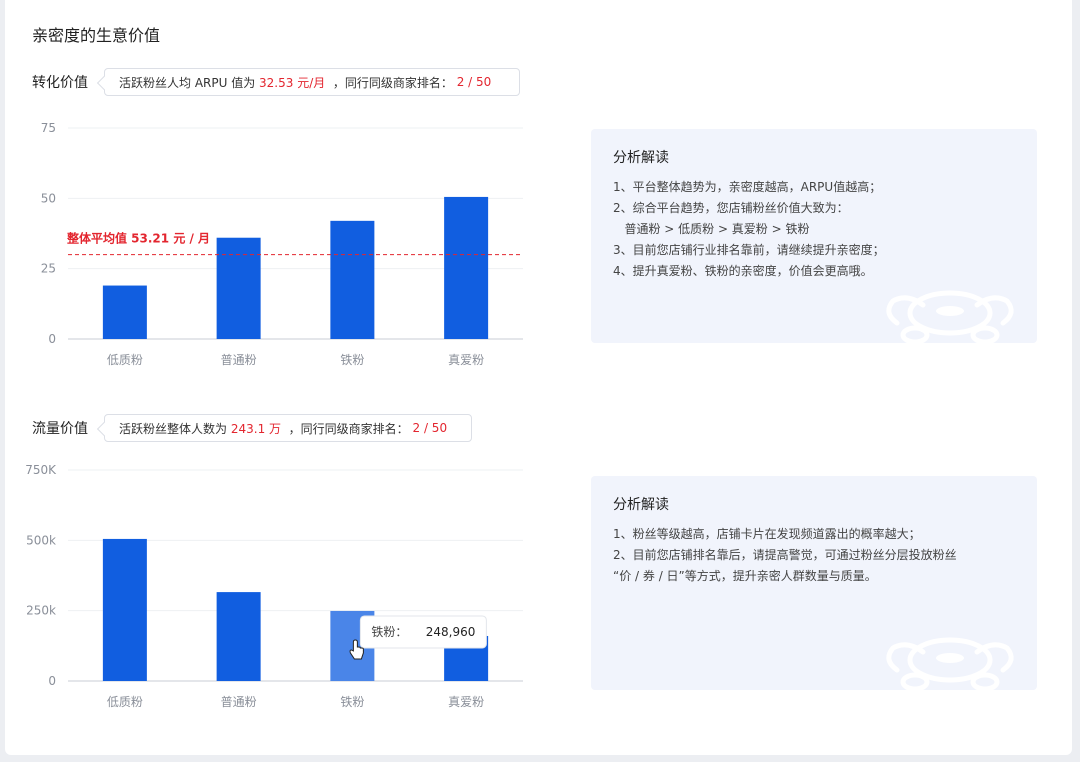 The width and height of the screenshot is (1080, 762). Describe the element at coordinates (749, 250) in the screenshot. I see `panel-line: 3、目前您店铺行业排名靠前，请继续提升亲密度；` at that location.